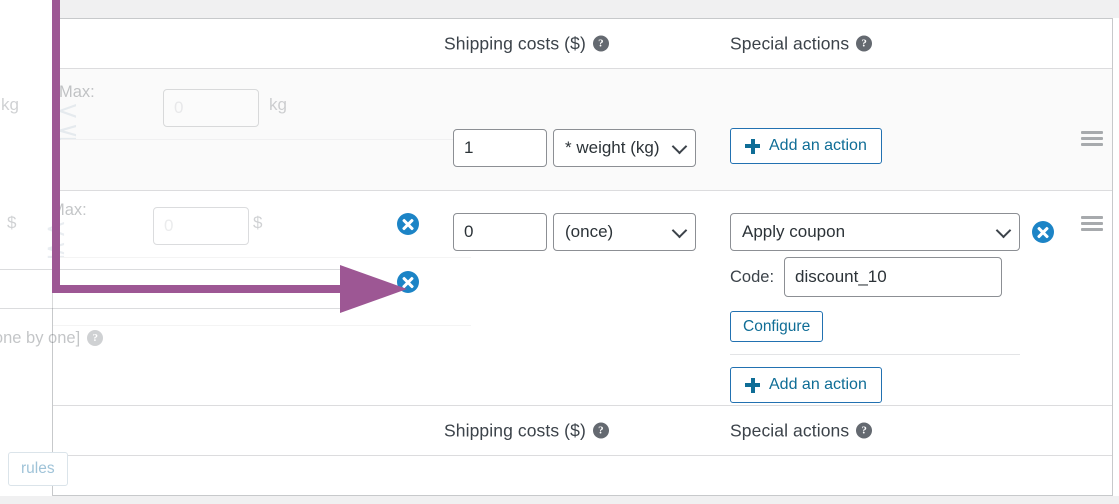 This screenshot has width=1119, height=504. I want to click on row1-inner-divider, so click(266, 139).